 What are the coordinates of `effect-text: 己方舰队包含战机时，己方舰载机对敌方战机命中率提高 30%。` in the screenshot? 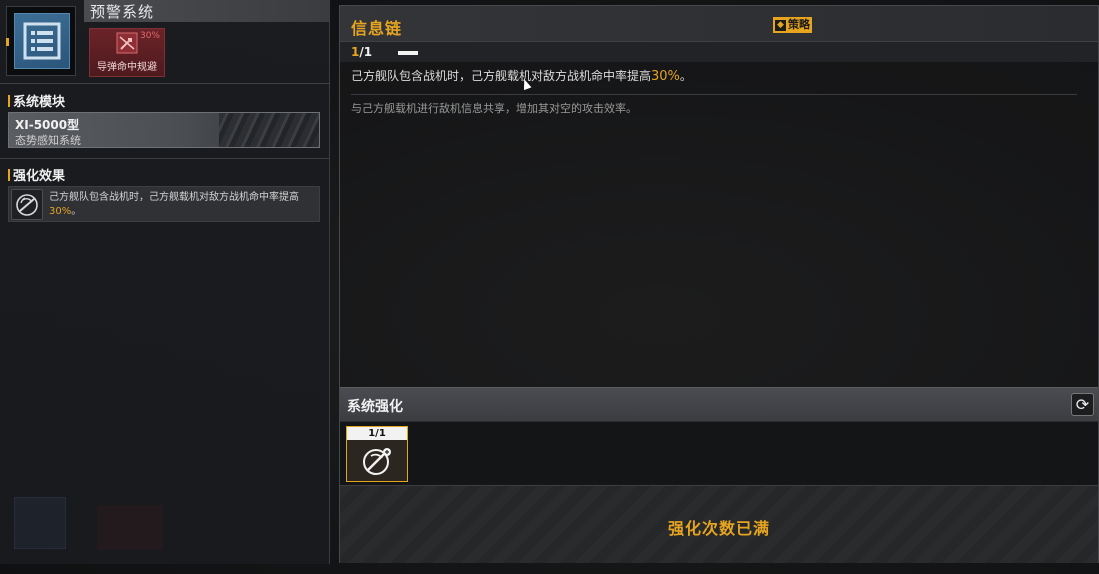 It's located at (181, 205).